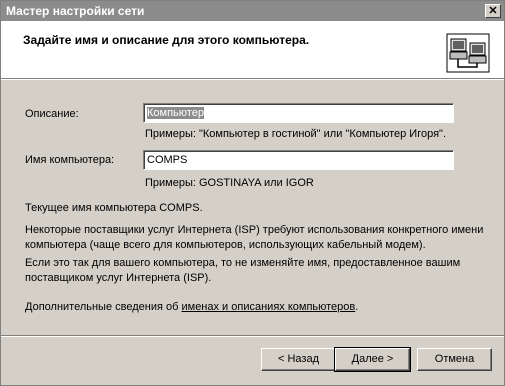 This screenshot has width=505, height=386. Describe the element at coordinates (229, 183) in the screenshot. I see `computer-name-hint: Примеры: GOSTINAYA или IGOR` at that location.